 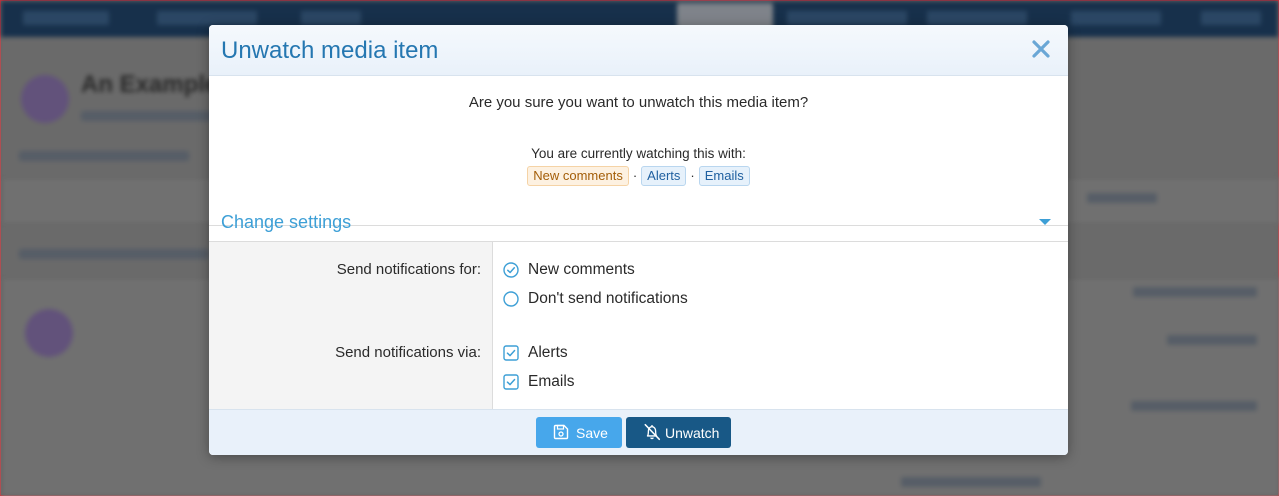 What do you see at coordinates (1045, 222) in the screenshot?
I see `chevron-down-icon` at bounding box center [1045, 222].